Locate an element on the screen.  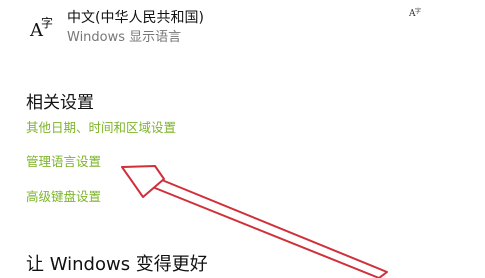
language-icon-glyph-zi: 字 is located at coordinates (47, 23).